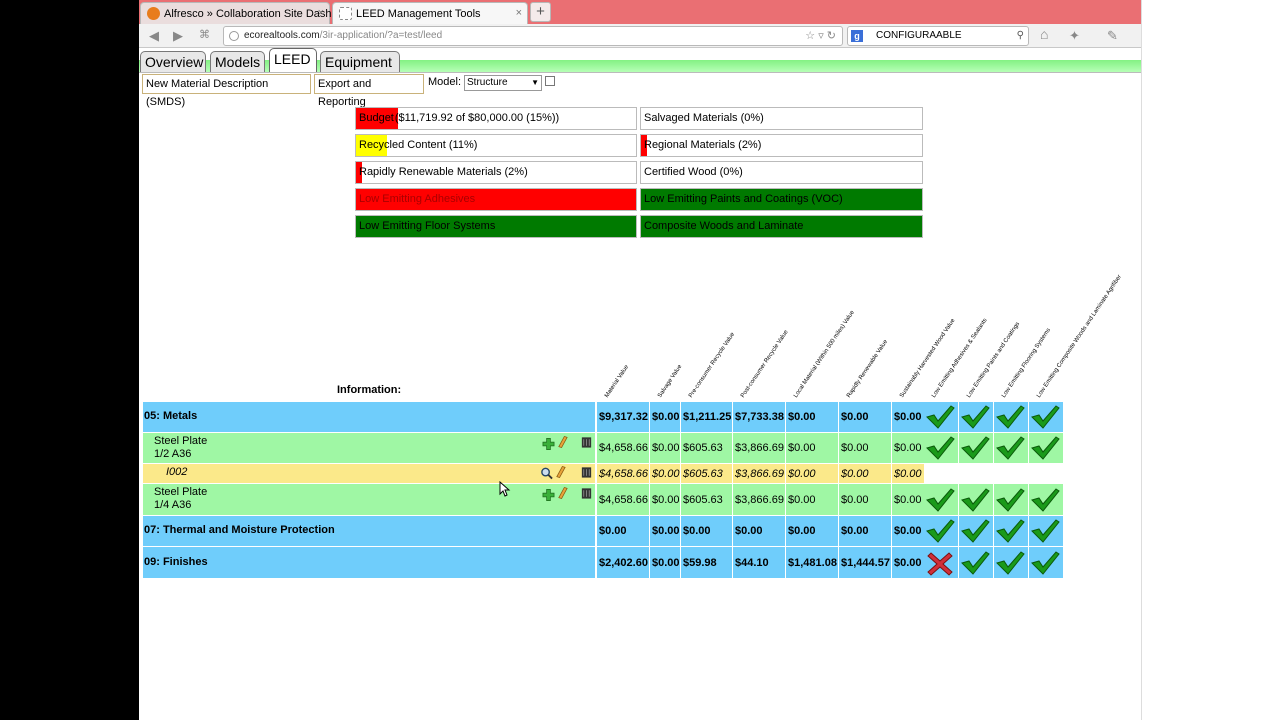 The width and height of the screenshot is (1280, 720). What do you see at coordinates (173, 454) in the screenshot?
I see `material-spec: 1/2 A36` at bounding box center [173, 454].